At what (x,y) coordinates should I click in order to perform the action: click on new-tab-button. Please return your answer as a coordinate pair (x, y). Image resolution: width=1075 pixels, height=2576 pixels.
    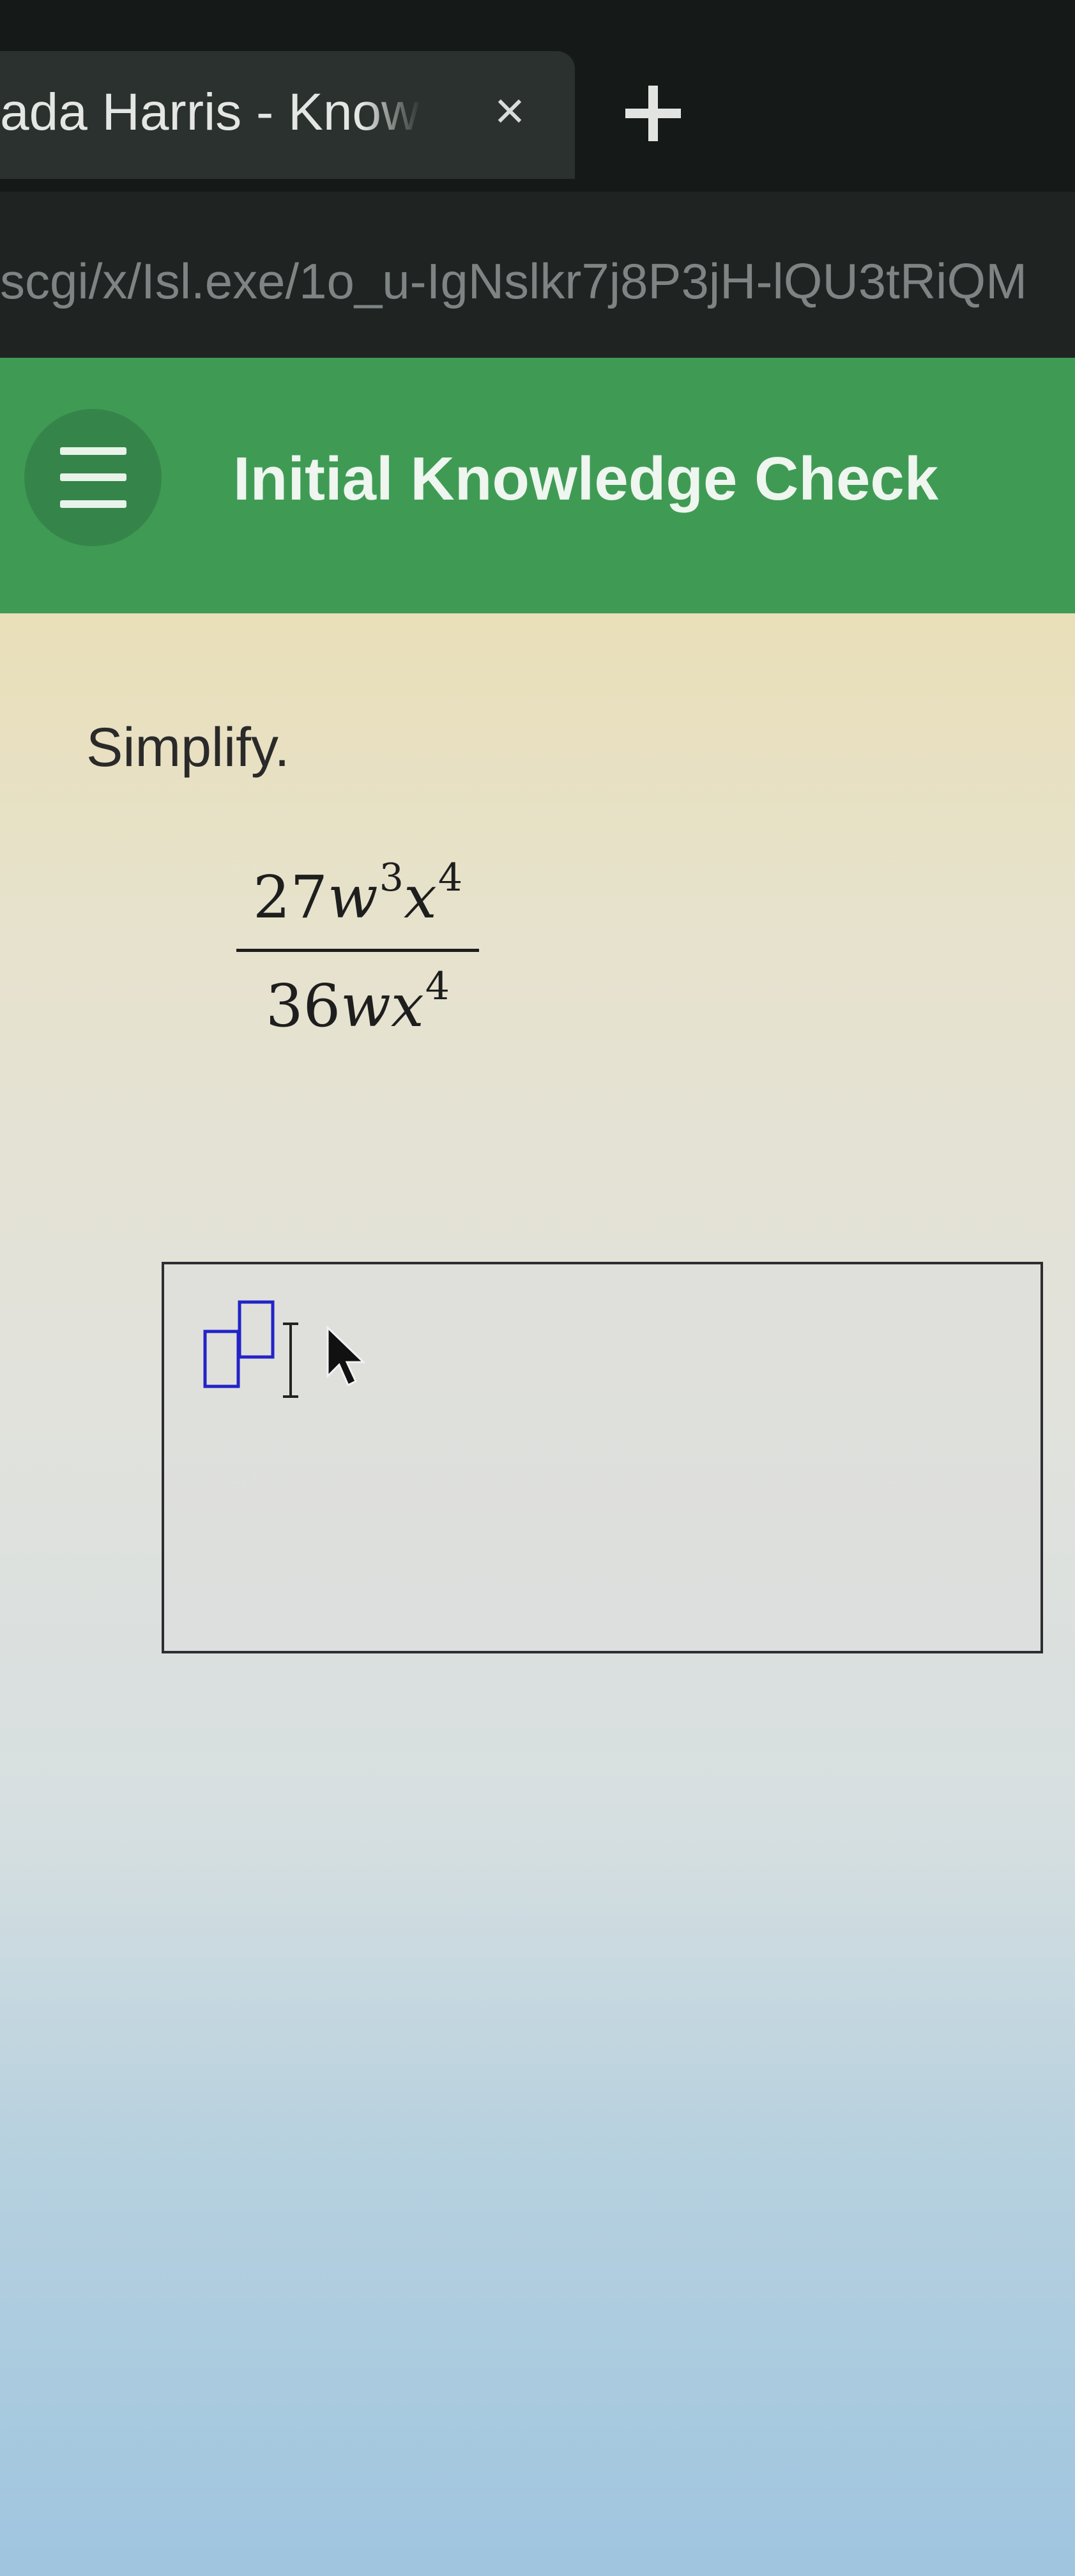
    Looking at the image, I should click on (653, 113).